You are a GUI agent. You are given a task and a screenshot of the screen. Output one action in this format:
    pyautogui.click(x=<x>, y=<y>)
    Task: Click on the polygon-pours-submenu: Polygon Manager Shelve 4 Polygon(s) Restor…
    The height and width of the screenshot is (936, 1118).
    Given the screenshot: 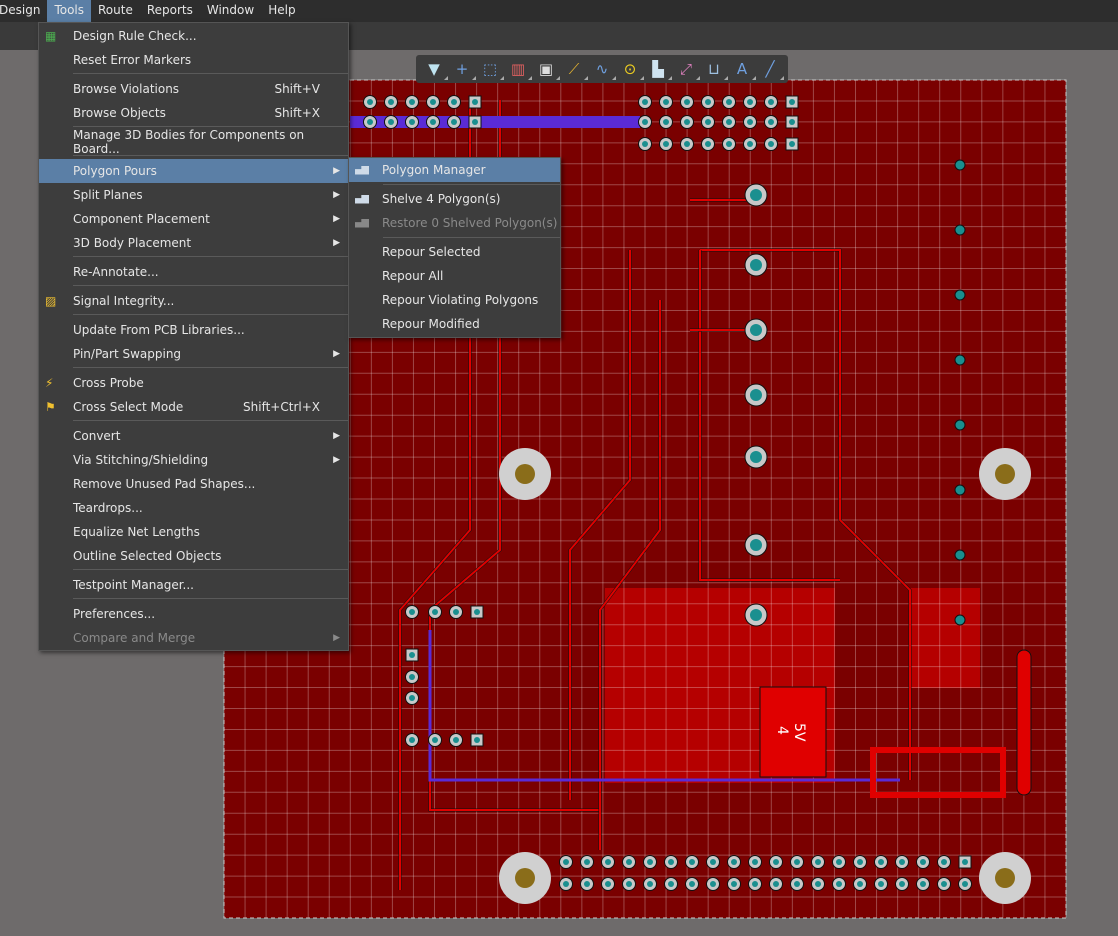 What is the action you would take?
    pyautogui.click(x=454, y=247)
    